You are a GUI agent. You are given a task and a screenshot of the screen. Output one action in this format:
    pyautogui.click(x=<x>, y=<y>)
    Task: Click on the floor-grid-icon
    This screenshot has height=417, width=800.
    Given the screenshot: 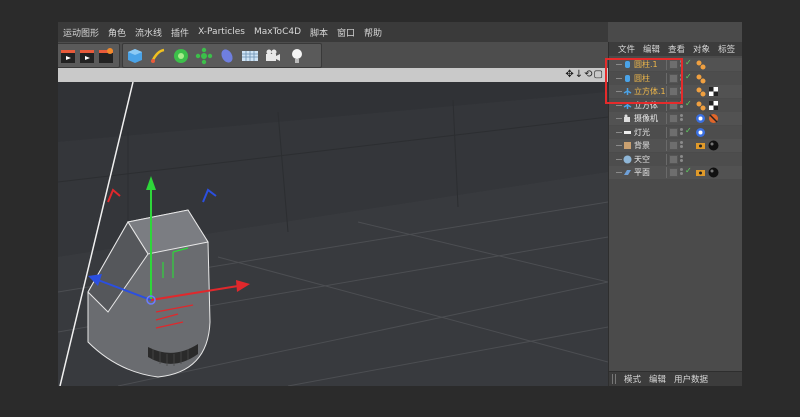 What is the action you would take?
    pyautogui.click(x=250, y=56)
    